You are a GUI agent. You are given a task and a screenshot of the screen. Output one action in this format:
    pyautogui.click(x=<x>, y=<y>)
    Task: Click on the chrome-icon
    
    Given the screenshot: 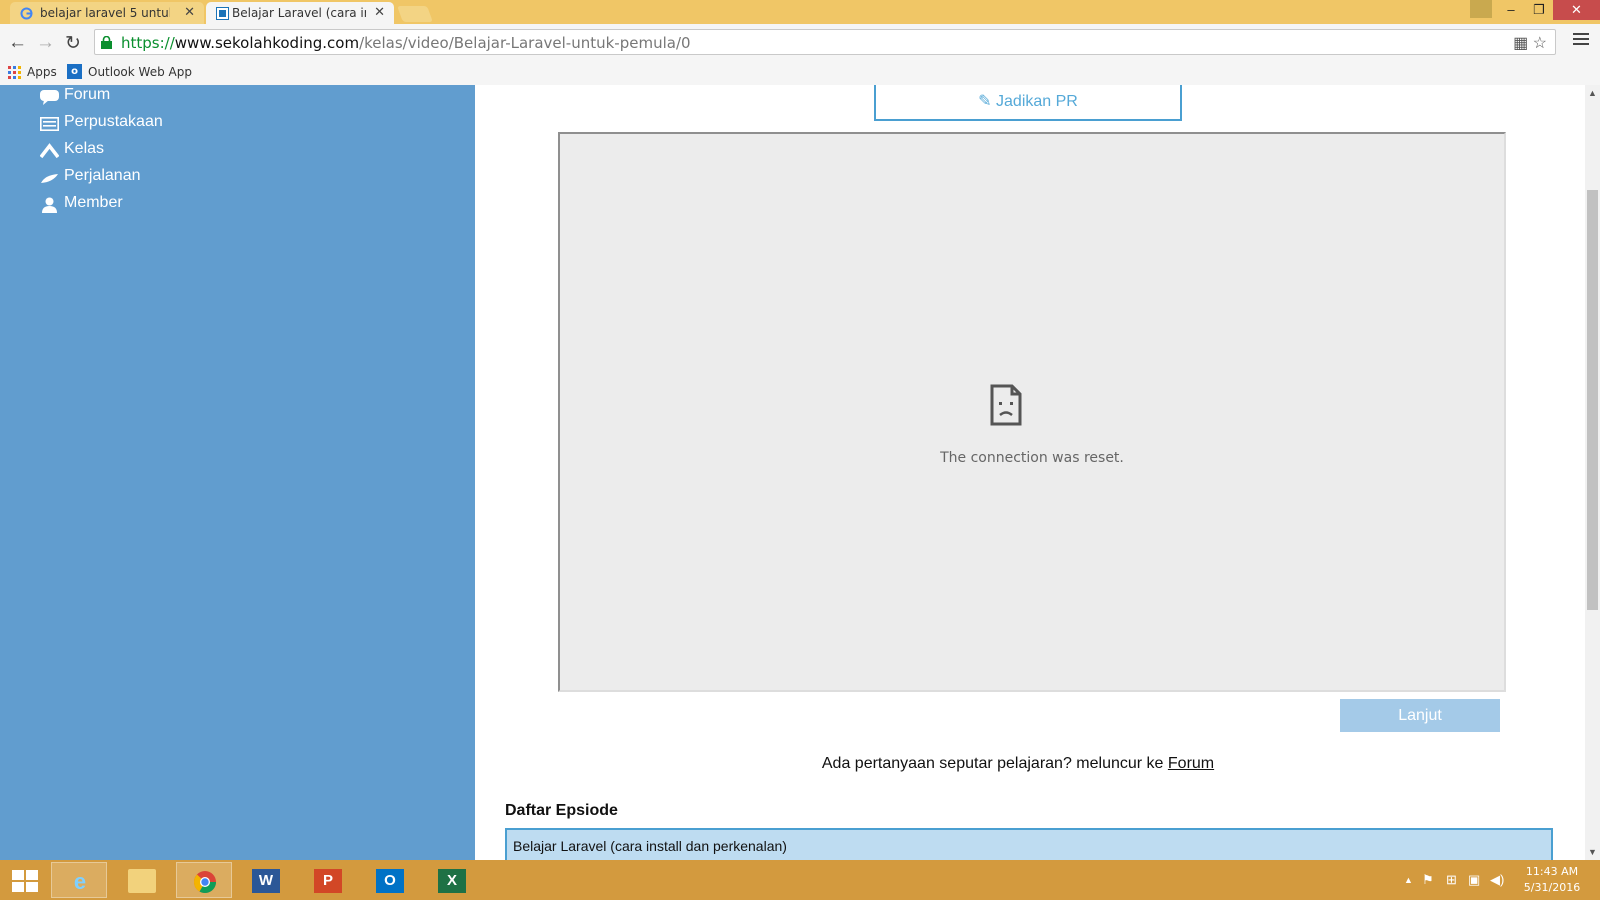 What is the action you would take?
    pyautogui.click(x=204, y=880)
    